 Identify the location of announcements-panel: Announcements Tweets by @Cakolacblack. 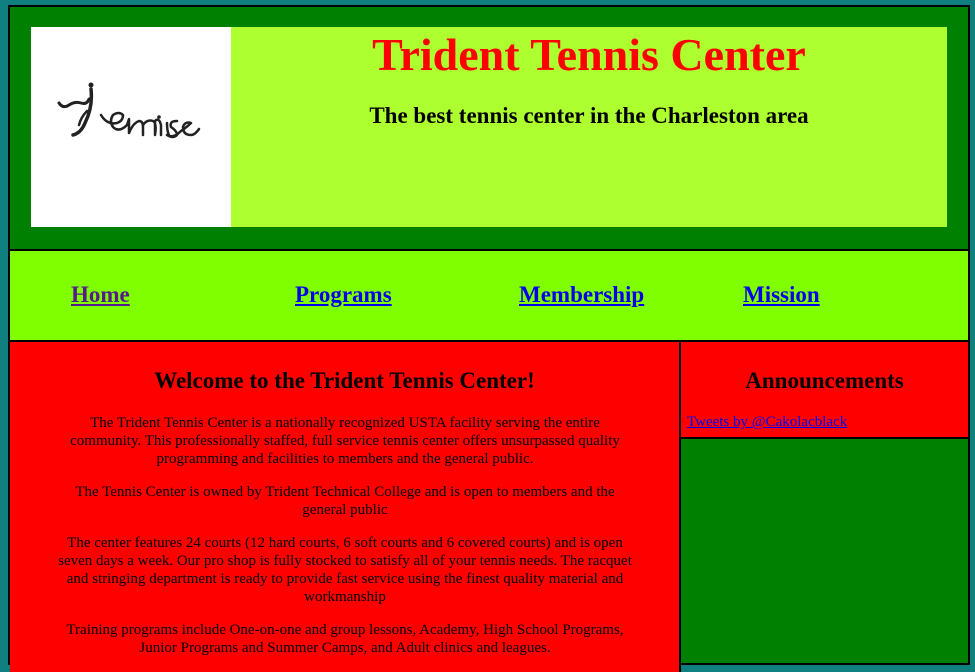
(824, 390).